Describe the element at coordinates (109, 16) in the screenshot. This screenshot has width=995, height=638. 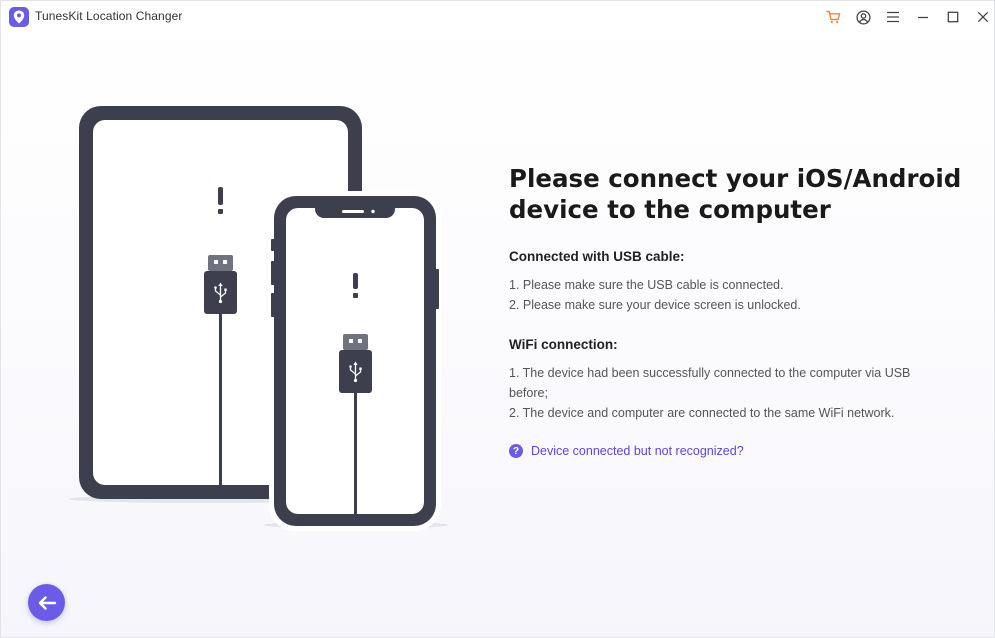
I see `app-title: TunesKit Location Changer` at that location.